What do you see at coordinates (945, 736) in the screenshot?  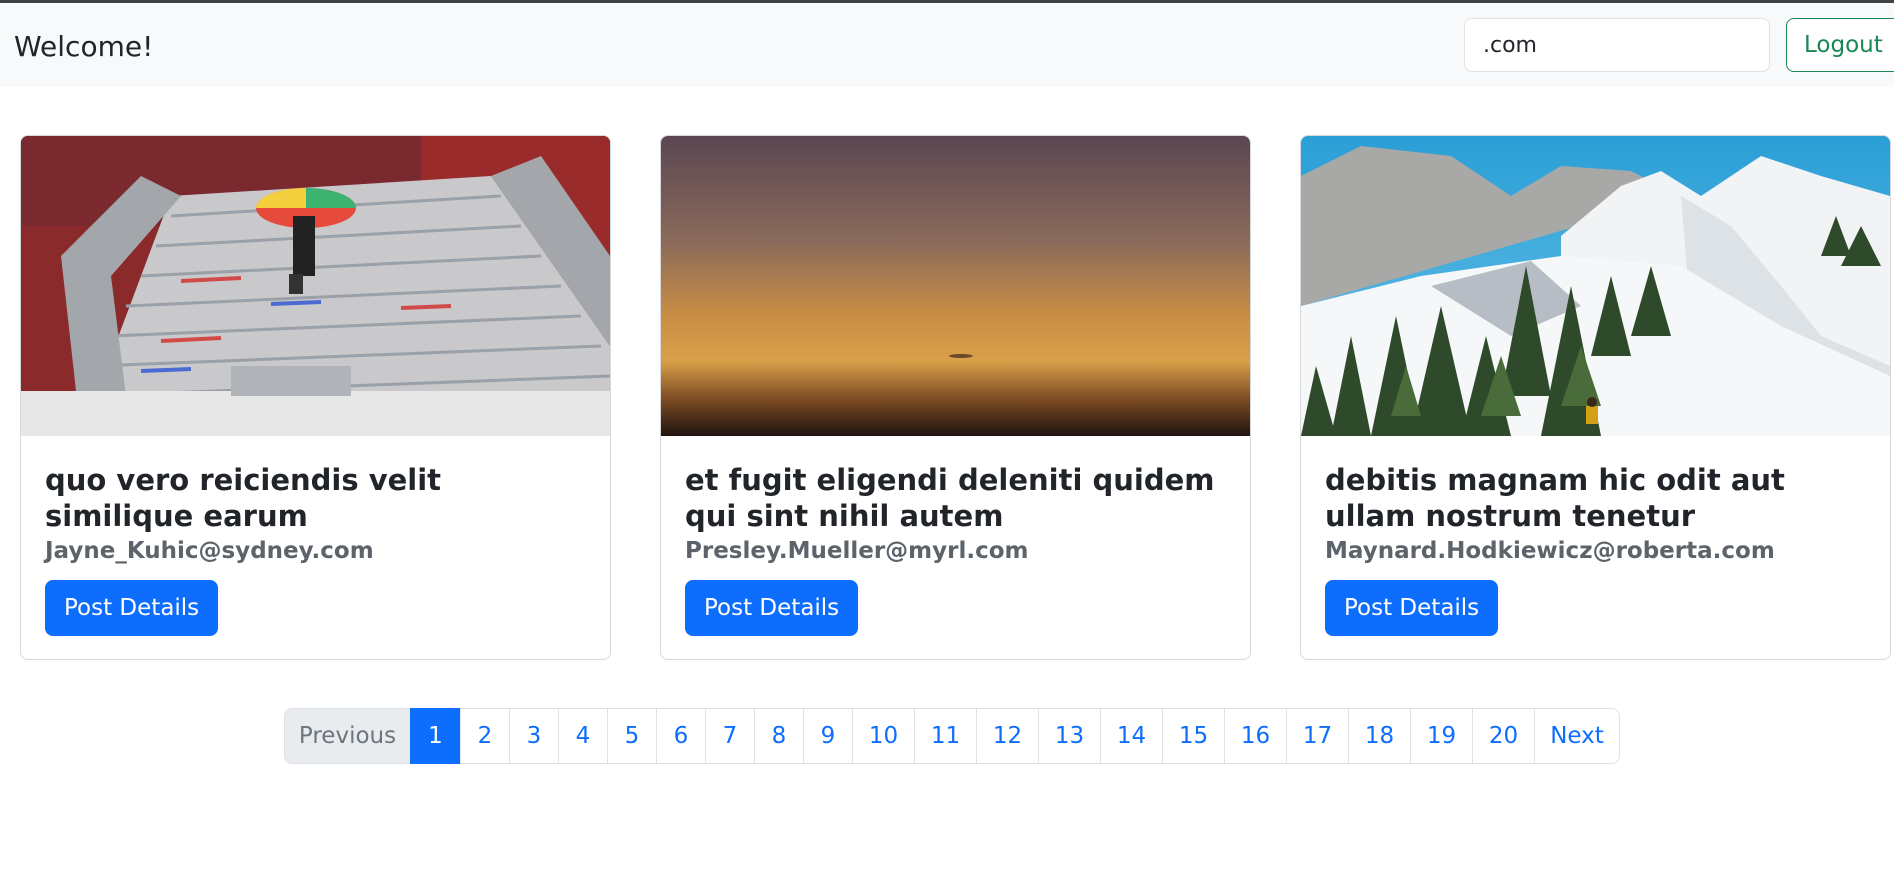 I see `pagination-page-11: 11` at bounding box center [945, 736].